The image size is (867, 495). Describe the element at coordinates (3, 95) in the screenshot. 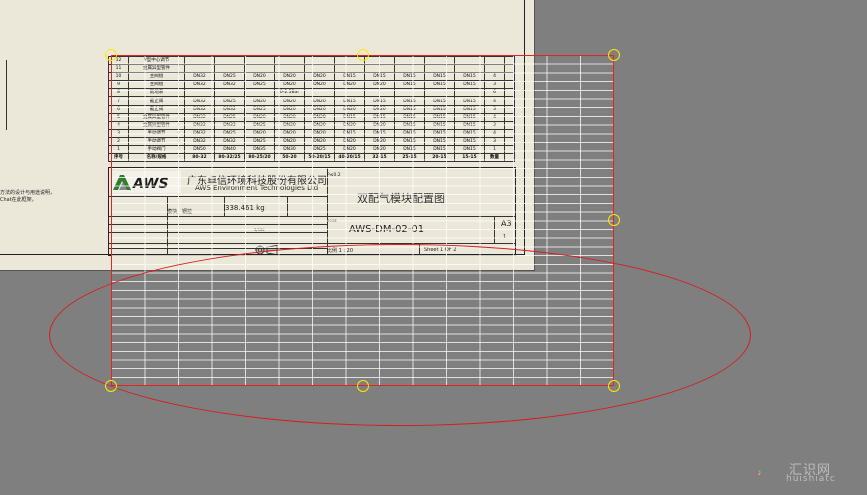

I see `dimension-line` at that location.